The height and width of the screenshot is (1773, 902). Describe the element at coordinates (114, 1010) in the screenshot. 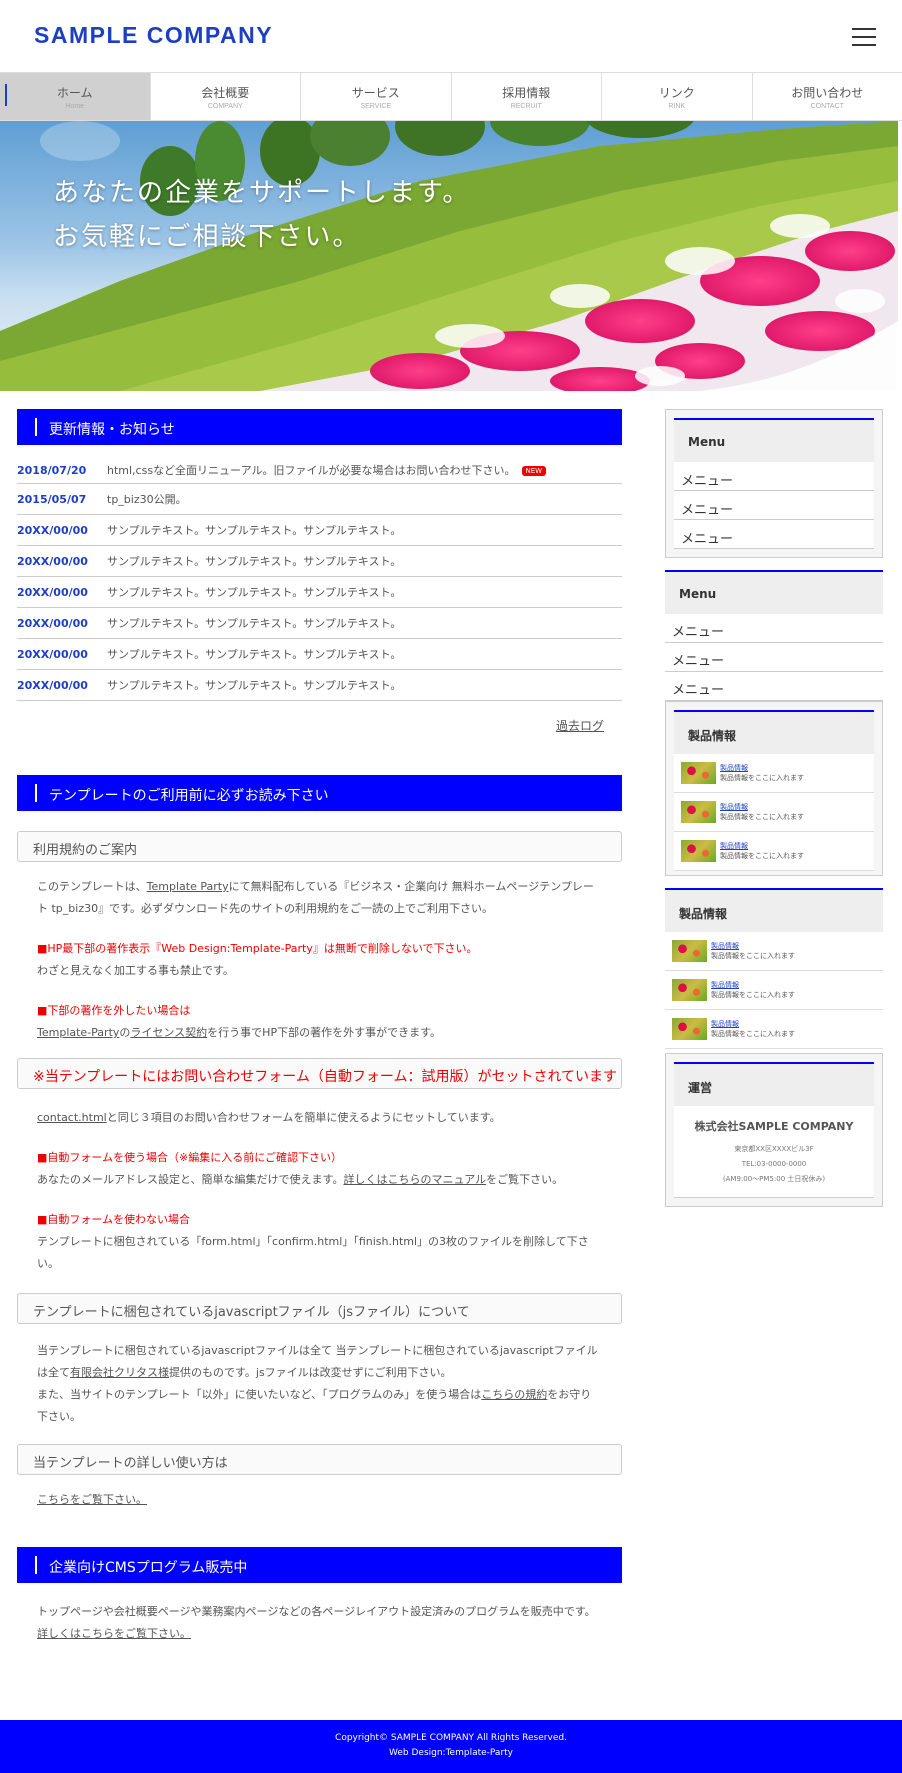

I see `credit-remove-heading: ■下部の著作を外したい場合は` at that location.